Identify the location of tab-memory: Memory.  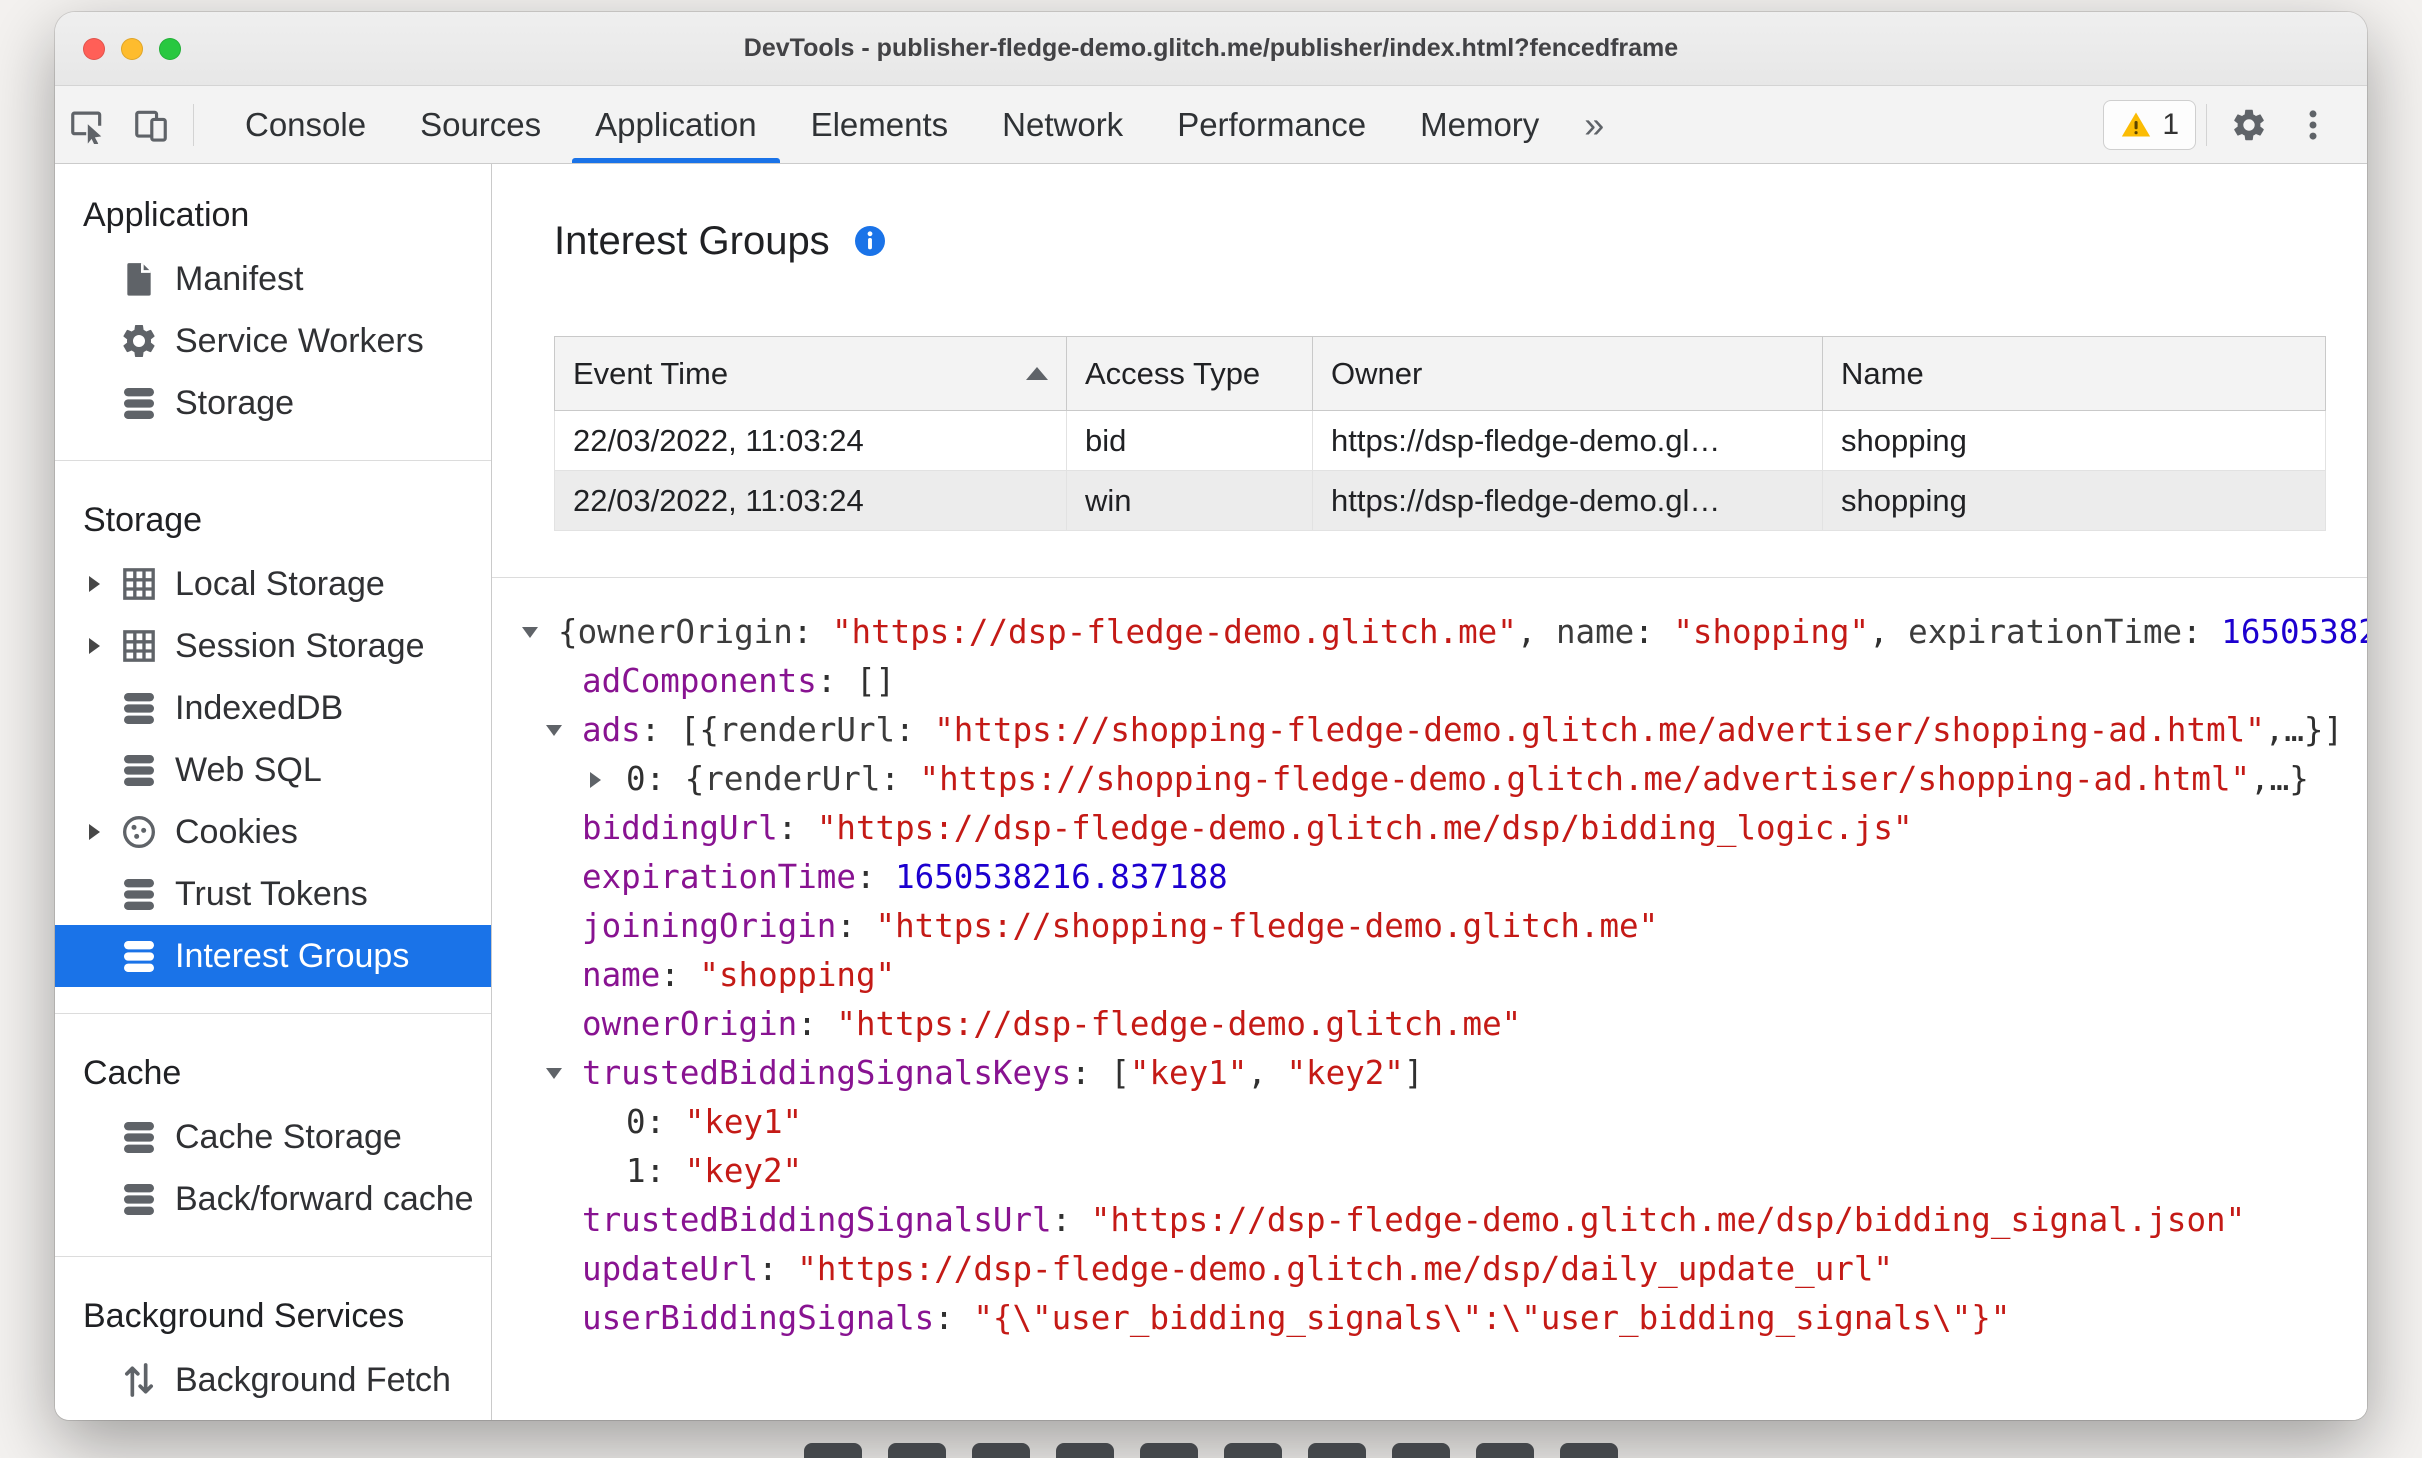
(1479, 124).